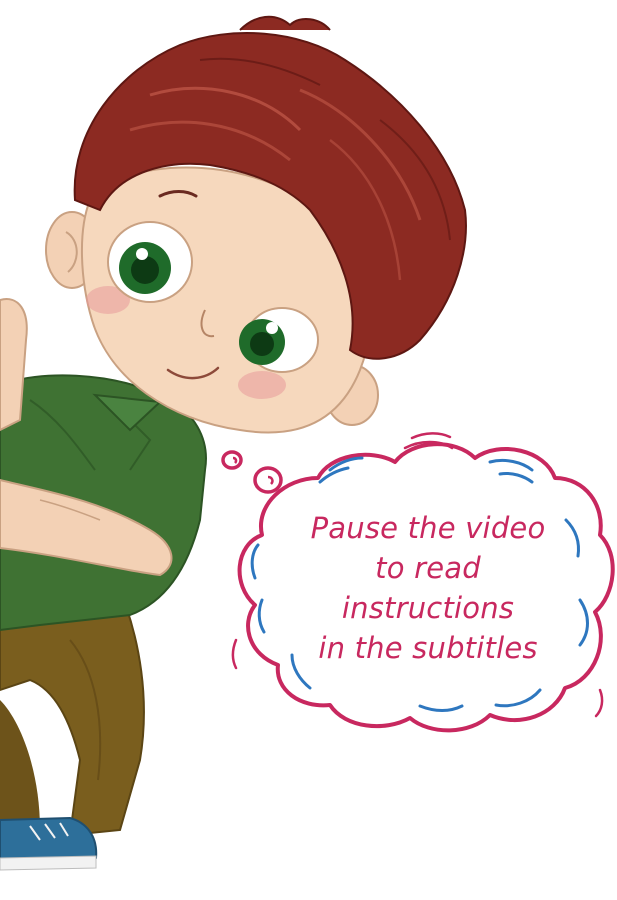 Image resolution: width=617 pixels, height=900 pixels. I want to click on bubble-line: in the subtitles, so click(428, 648).